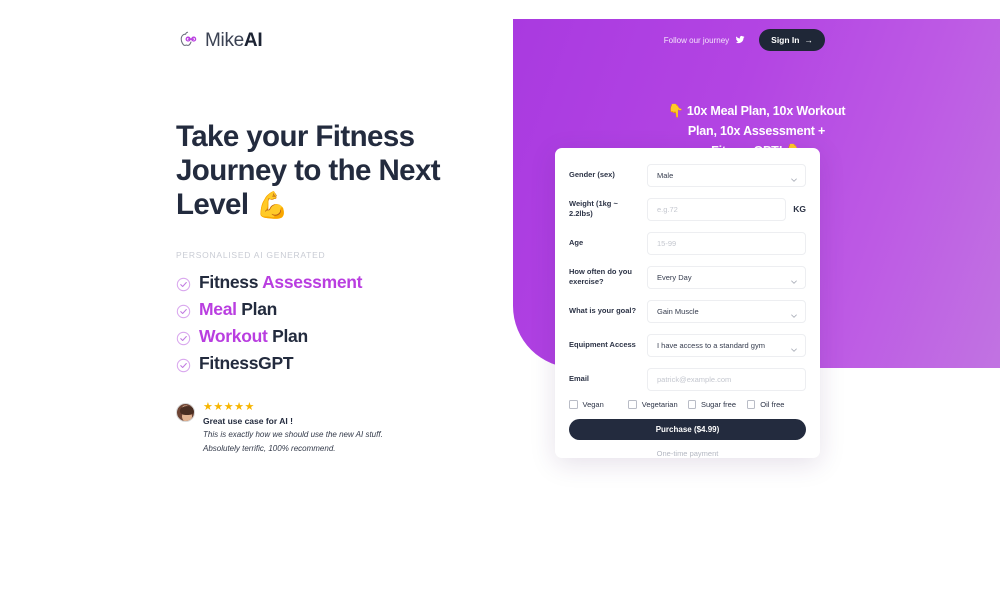  What do you see at coordinates (579, 378) in the screenshot?
I see `field-label-email: Email` at bounding box center [579, 378].